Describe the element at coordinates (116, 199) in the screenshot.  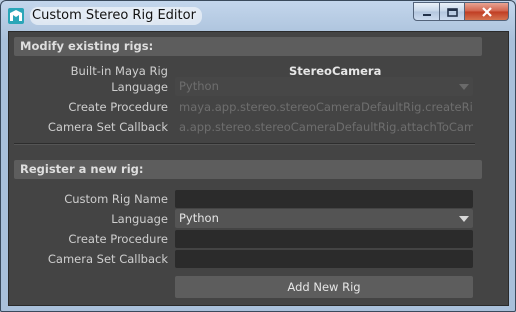
I see `rig-name-label: Custom Rig Name` at that location.